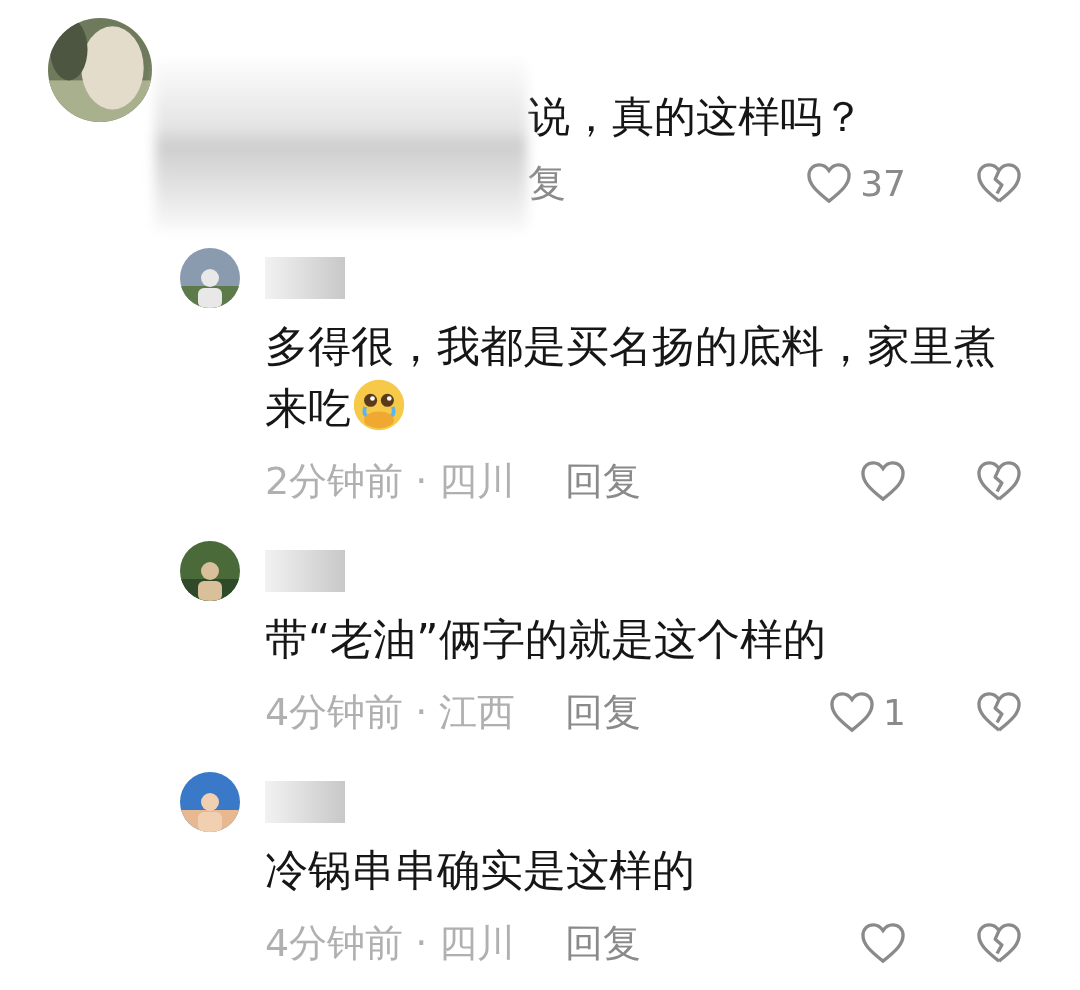  Describe the element at coordinates (894, 712) in the screenshot. I see `like-count: 1` at that location.